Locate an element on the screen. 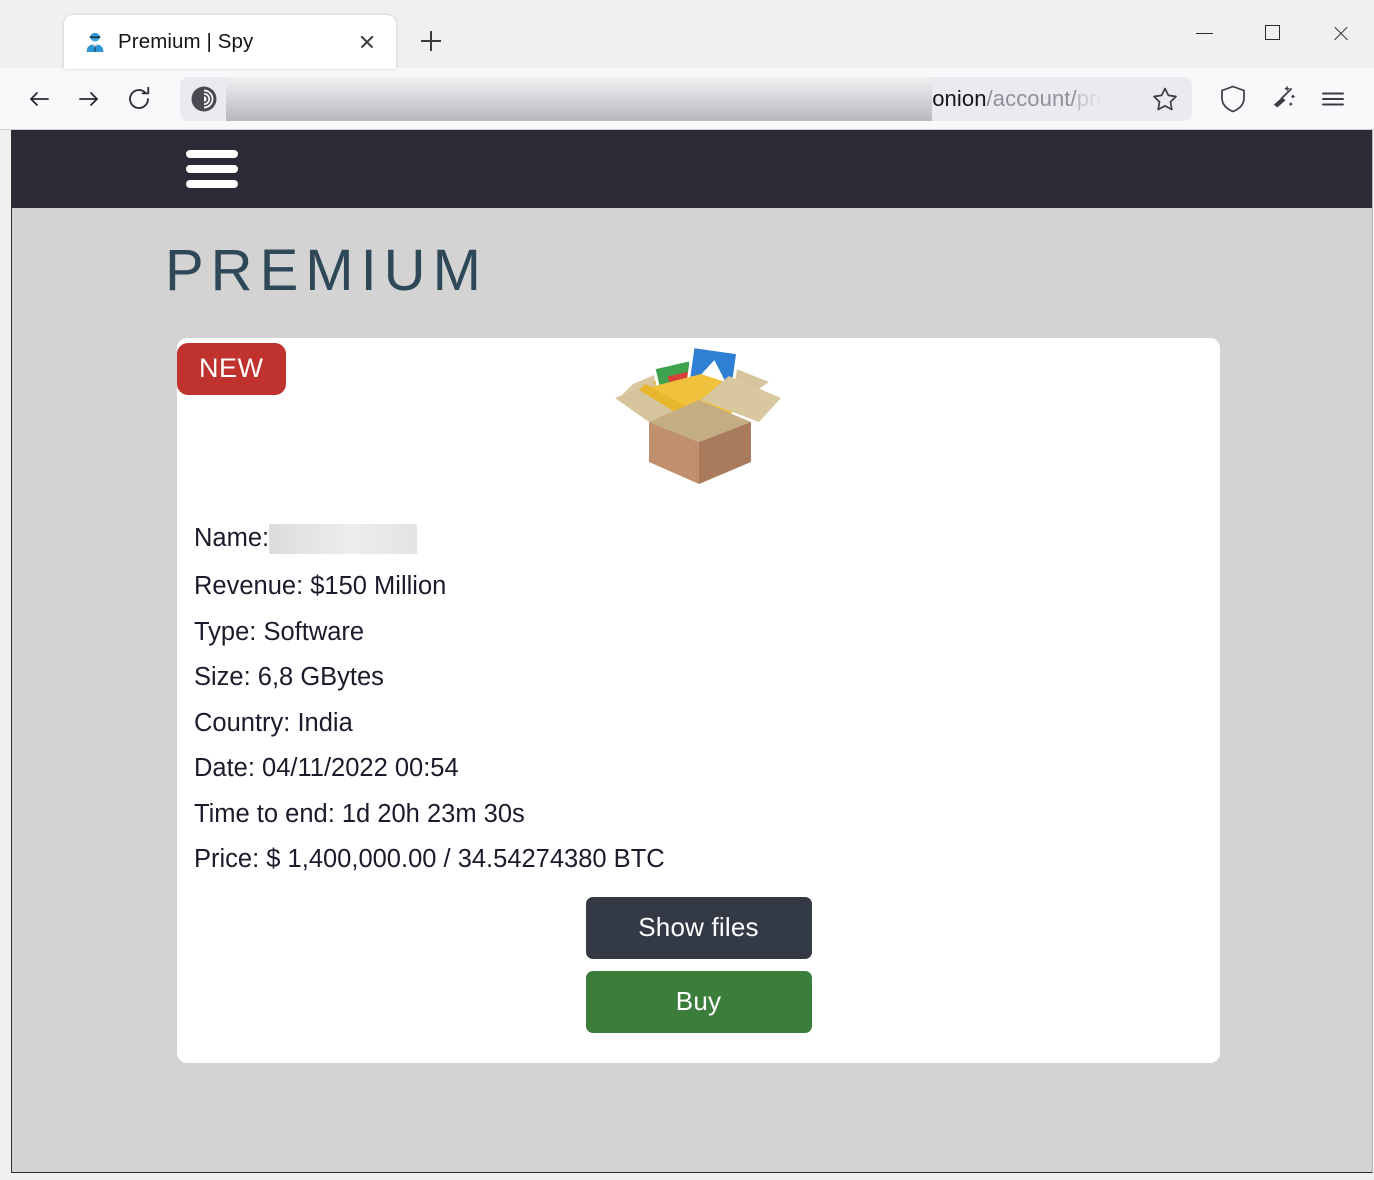 The height and width of the screenshot is (1180, 1374). detail-row-revenue: Revenue: $150 Million is located at coordinates (707, 587).